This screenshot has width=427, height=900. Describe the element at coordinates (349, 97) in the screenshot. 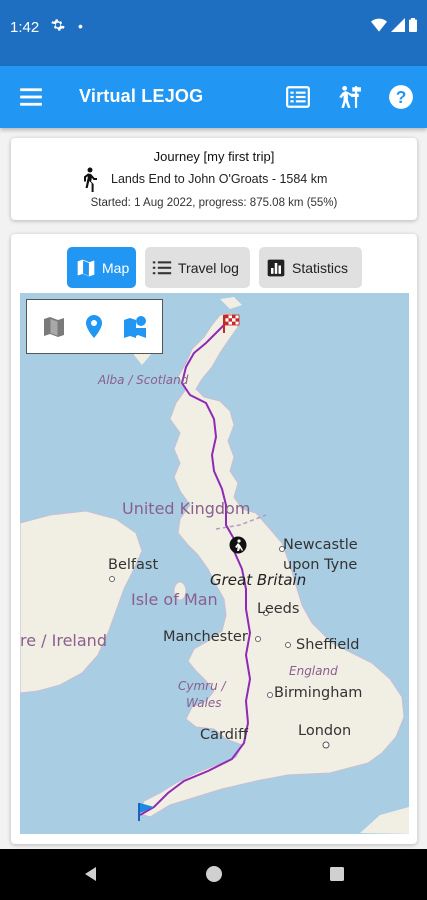

I see `hiker-signpost-icon` at that location.